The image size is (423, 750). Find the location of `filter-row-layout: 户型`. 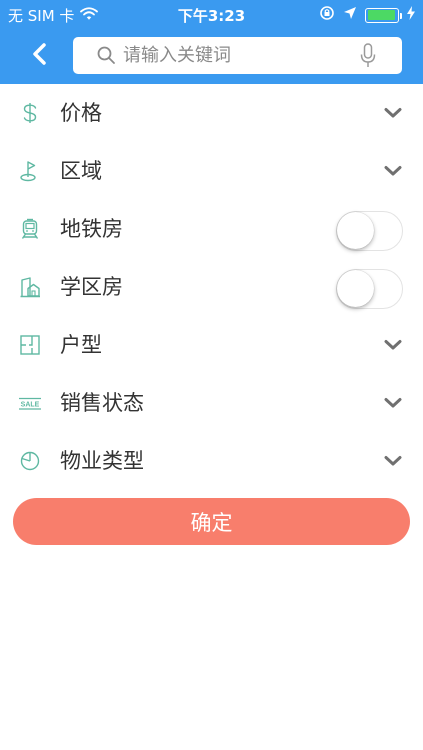

filter-row-layout: 户型 is located at coordinates (211, 345).